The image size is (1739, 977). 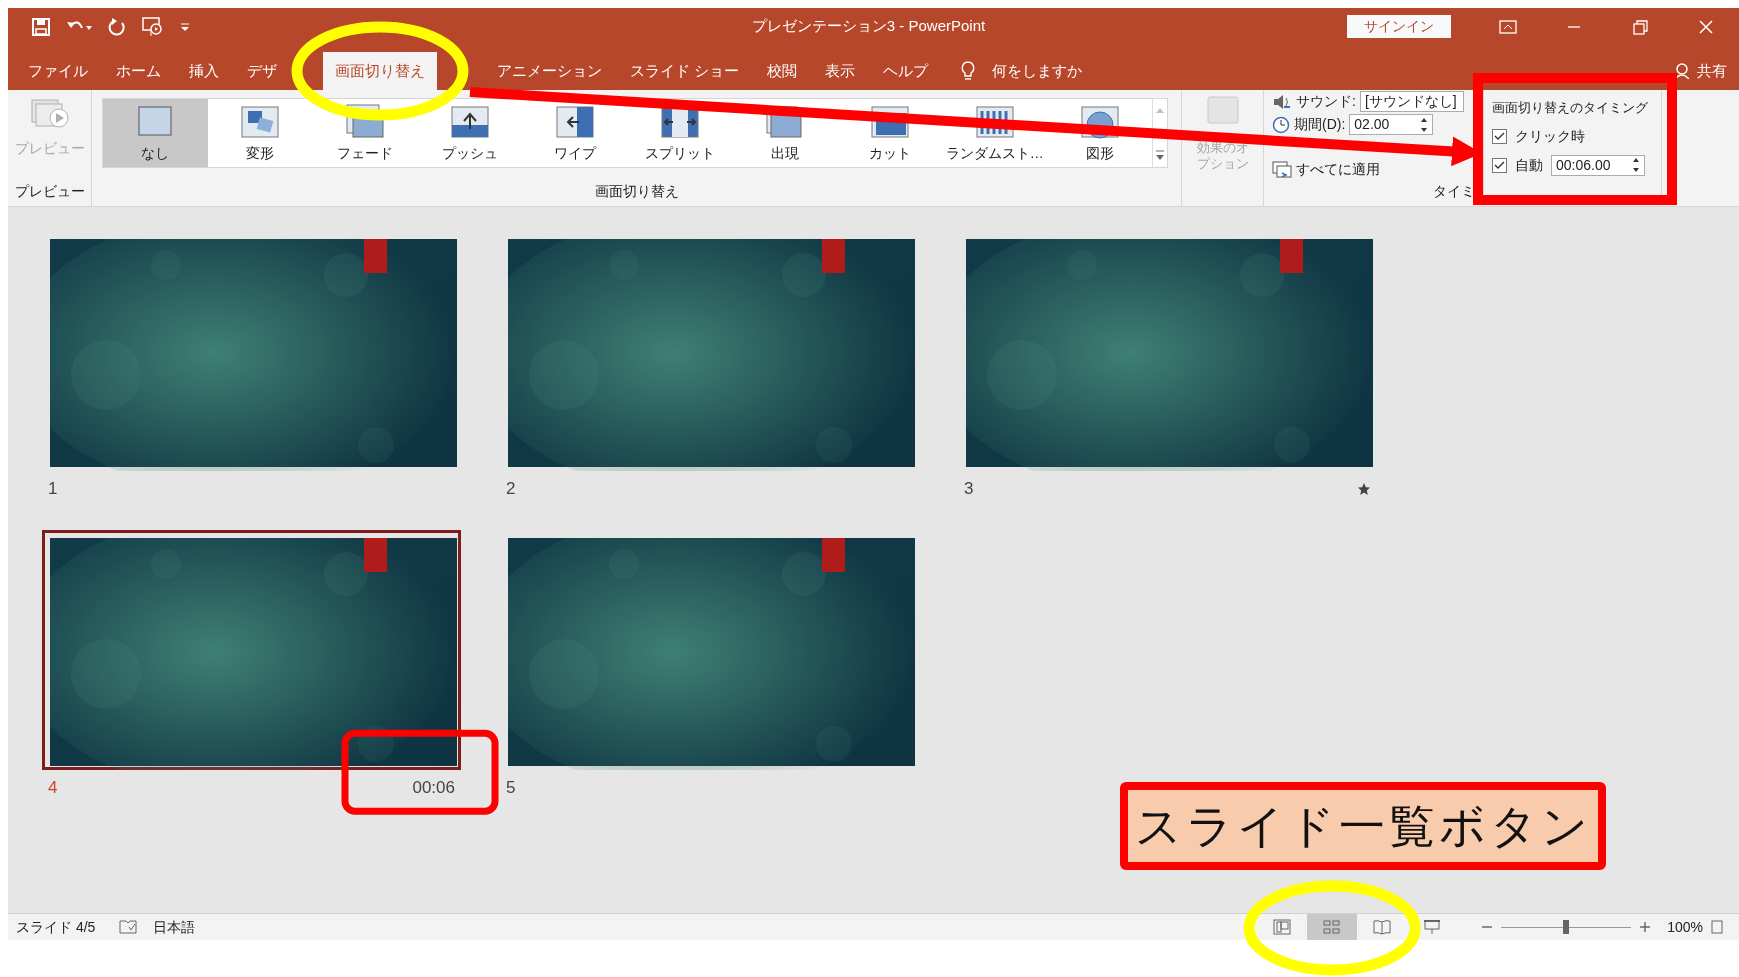 I want to click on transition-option: 図形, so click(x=1099, y=153).